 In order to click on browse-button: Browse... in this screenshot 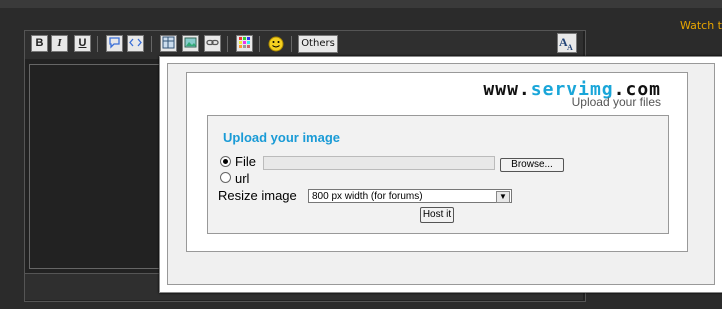, I will do `click(532, 165)`.